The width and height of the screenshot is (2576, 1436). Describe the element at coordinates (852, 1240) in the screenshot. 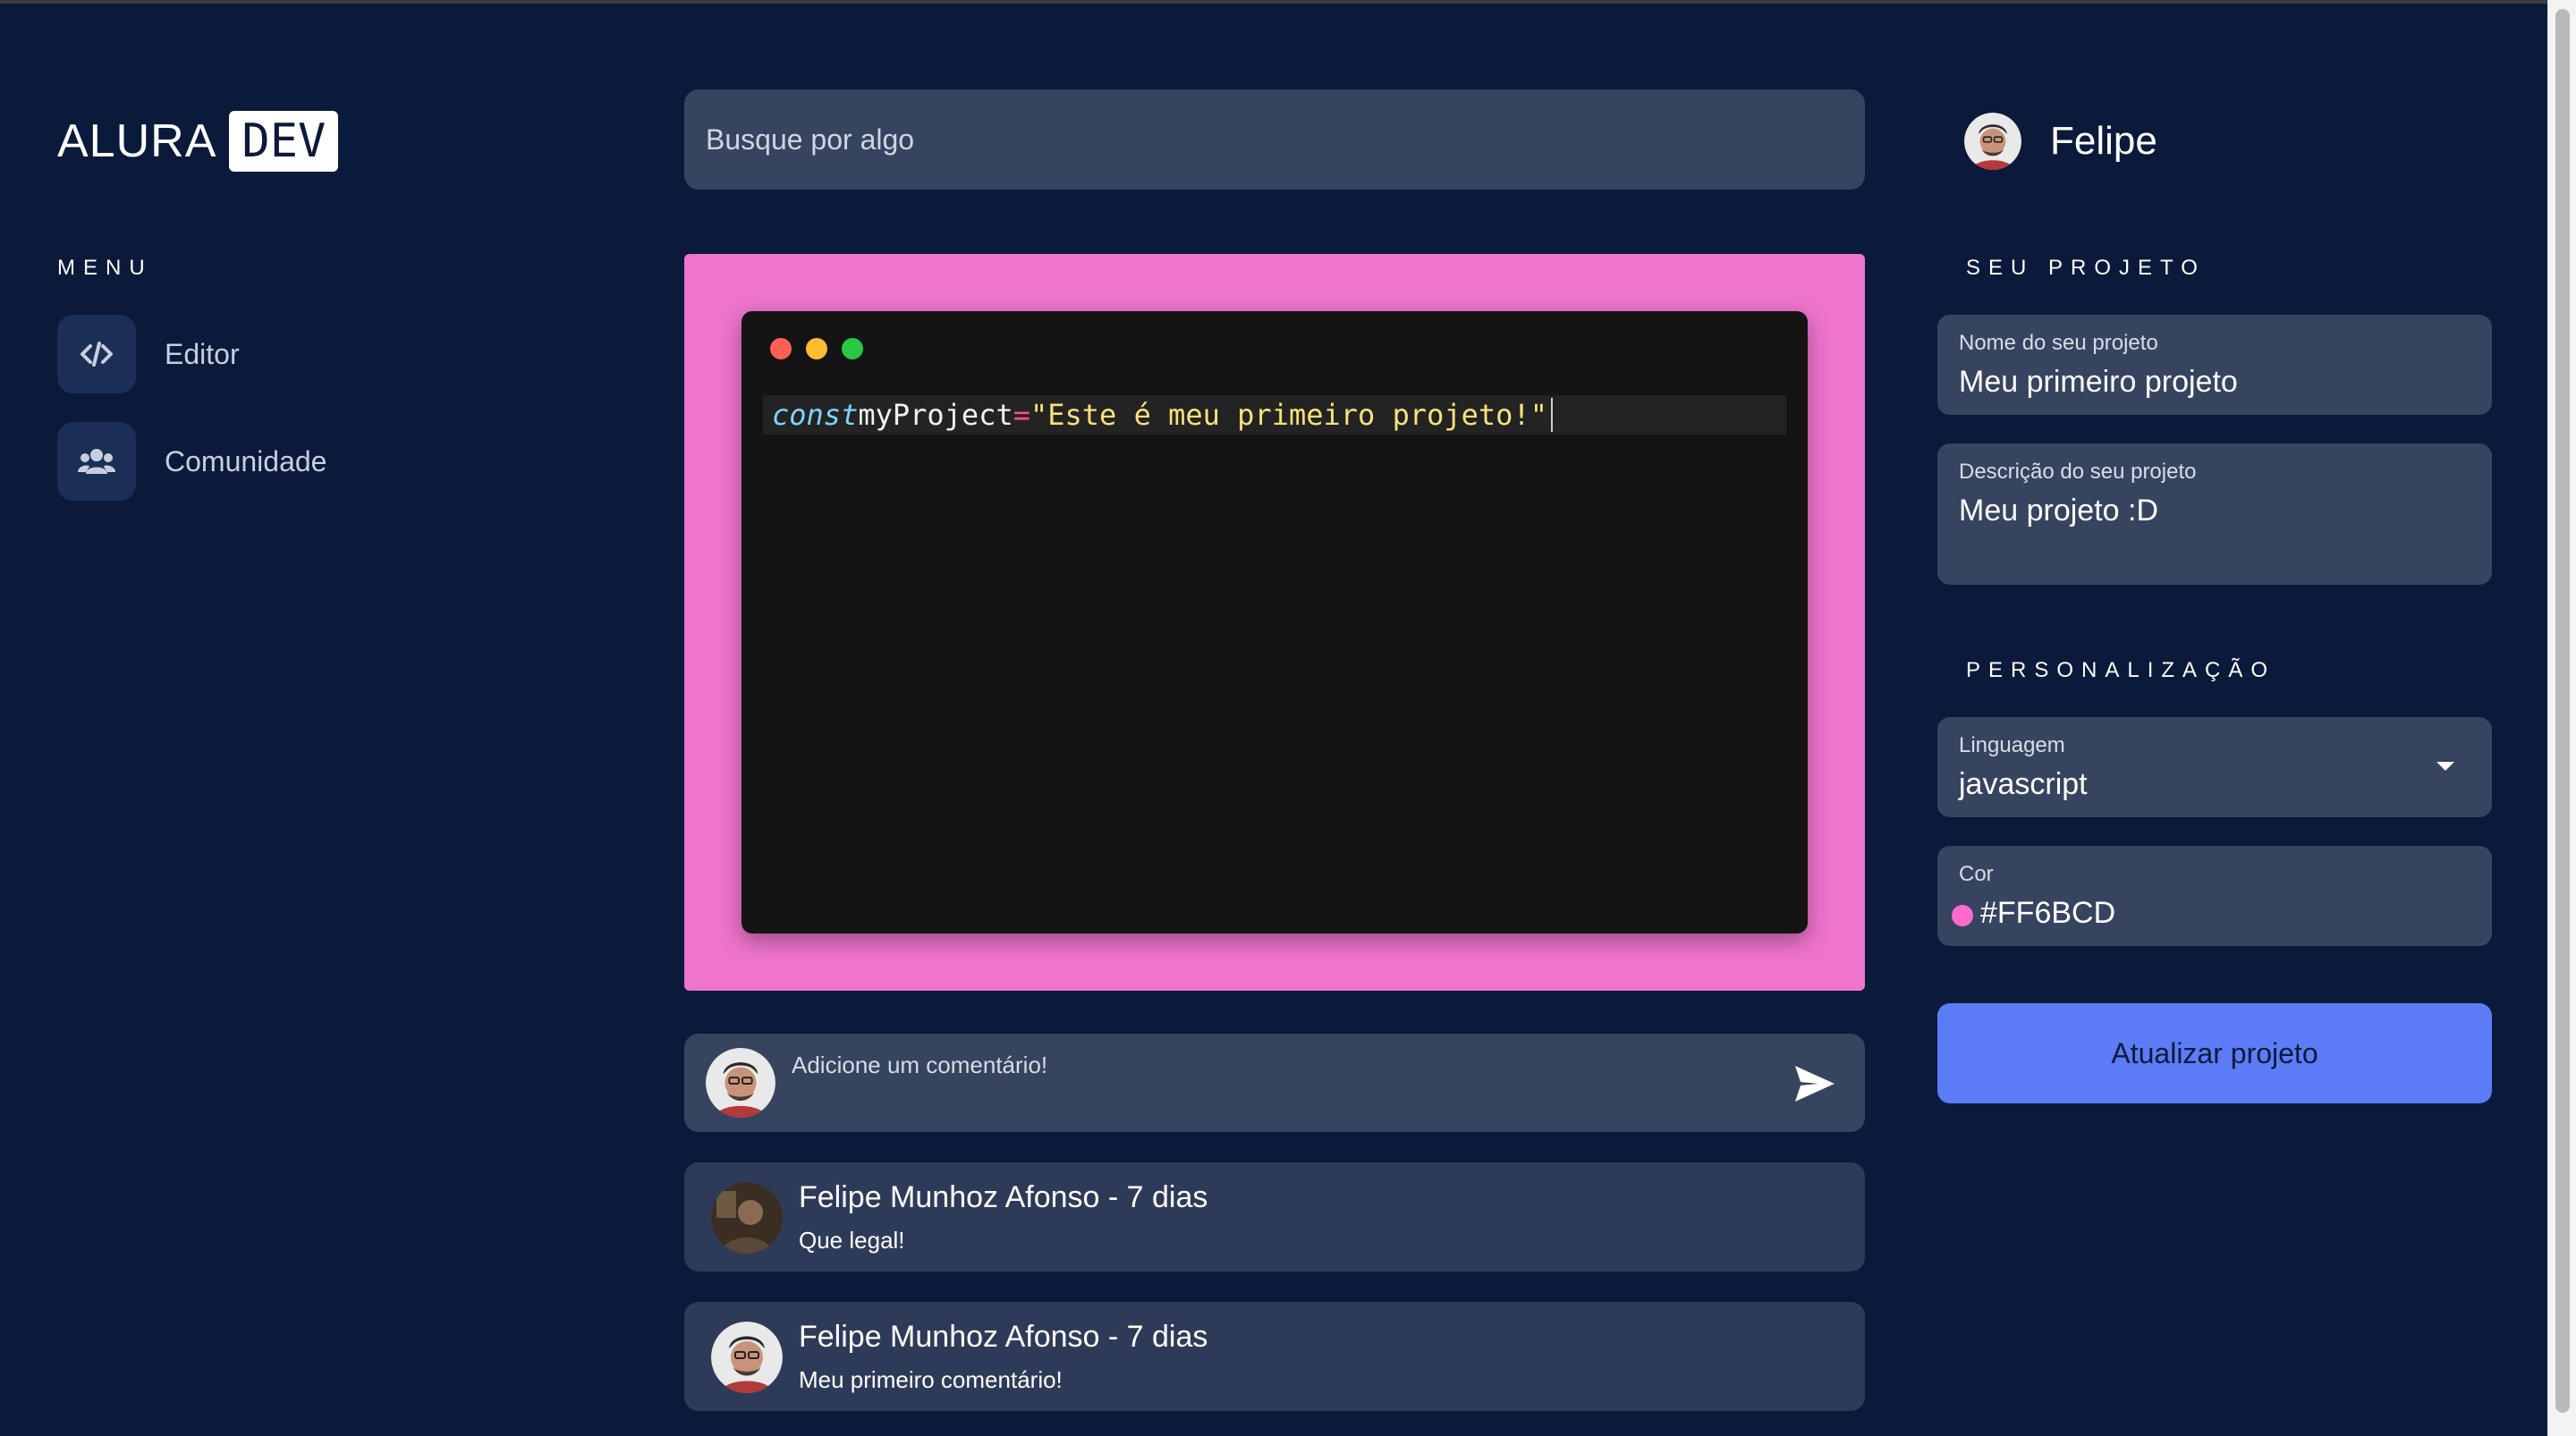

I see `comment-text: Que legal!` at that location.